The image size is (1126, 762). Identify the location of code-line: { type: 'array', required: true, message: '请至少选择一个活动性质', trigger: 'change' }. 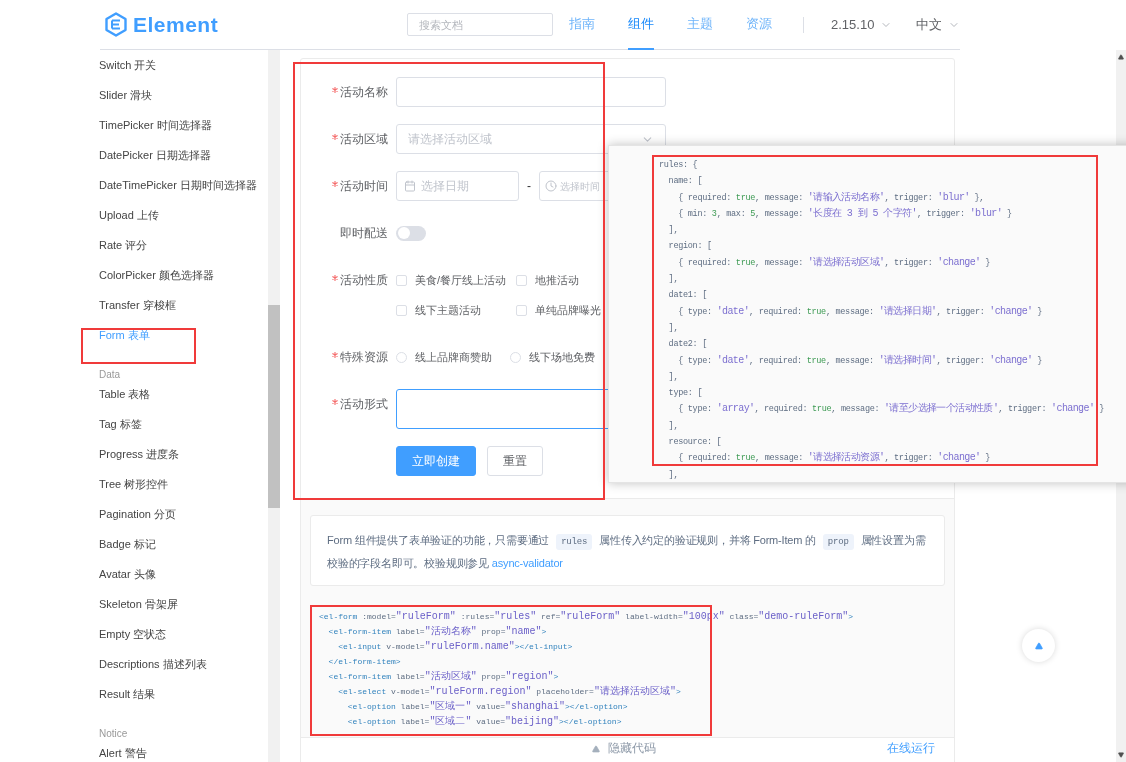
(891, 408).